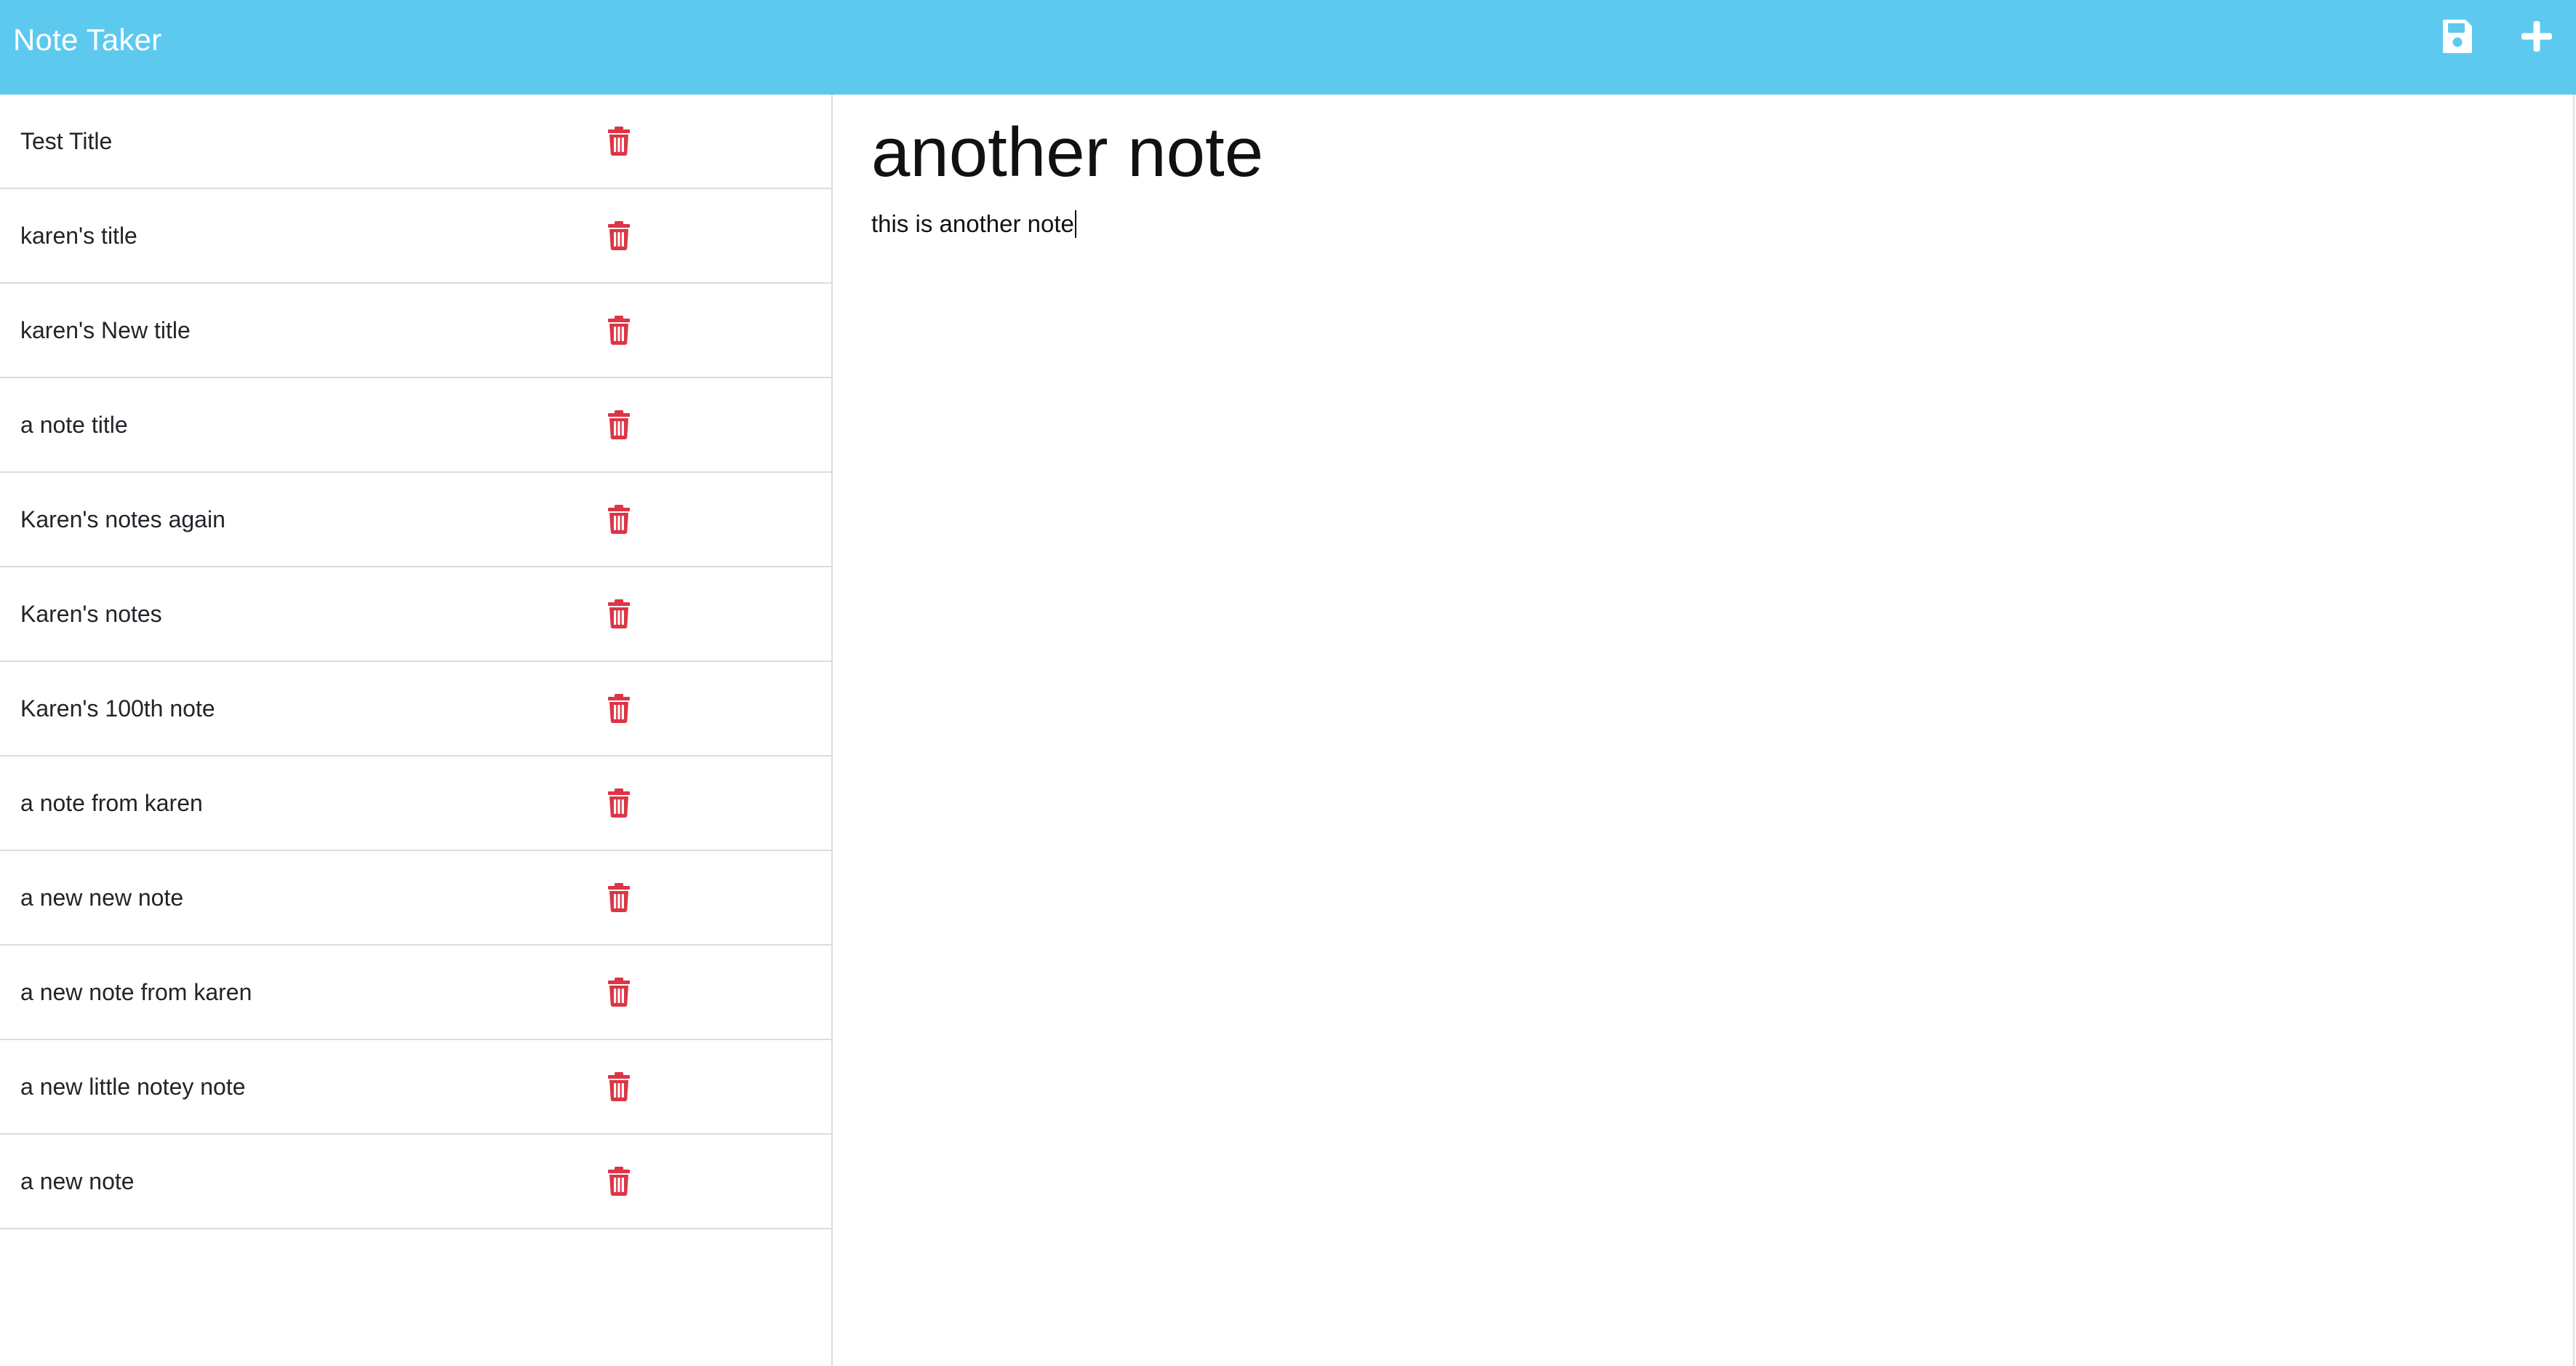 The height and width of the screenshot is (1366, 2576). What do you see at coordinates (415, 331) in the screenshot?
I see `note-list-item: karen's New title` at bounding box center [415, 331].